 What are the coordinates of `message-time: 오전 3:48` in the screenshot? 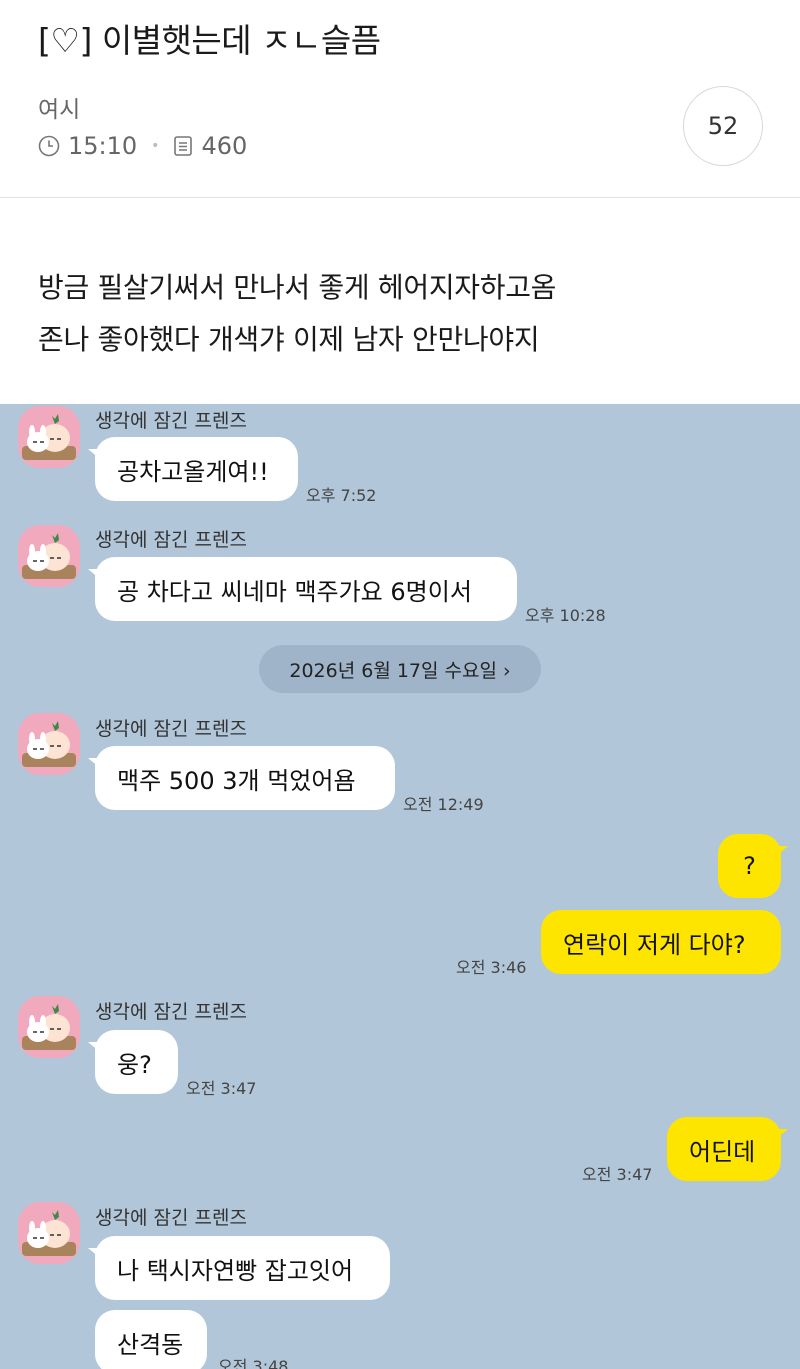 It's located at (253, 1363).